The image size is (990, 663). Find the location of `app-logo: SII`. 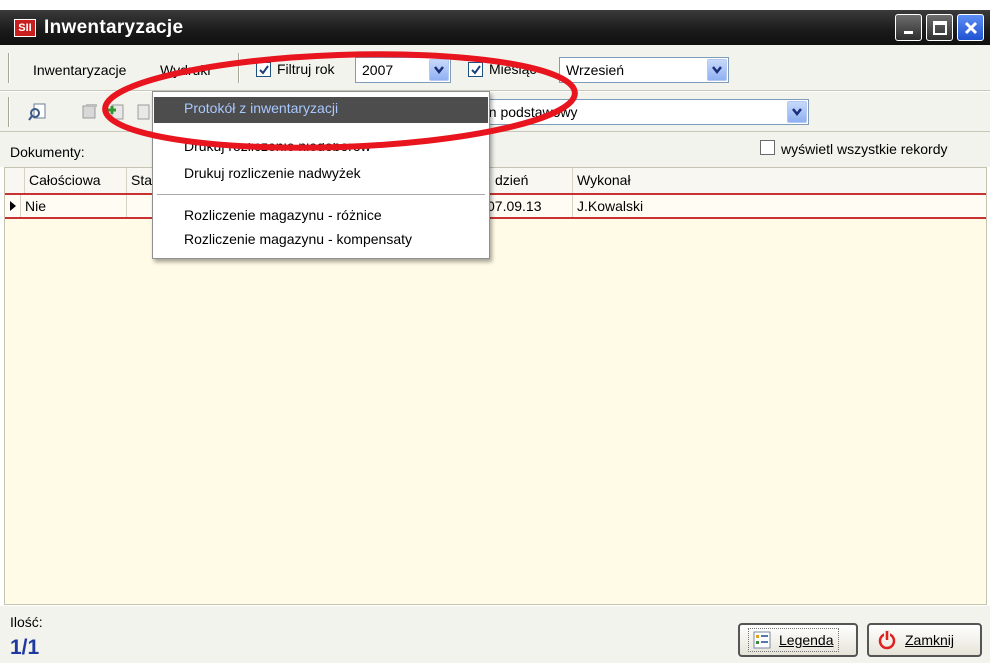

app-logo: SII is located at coordinates (25, 27).